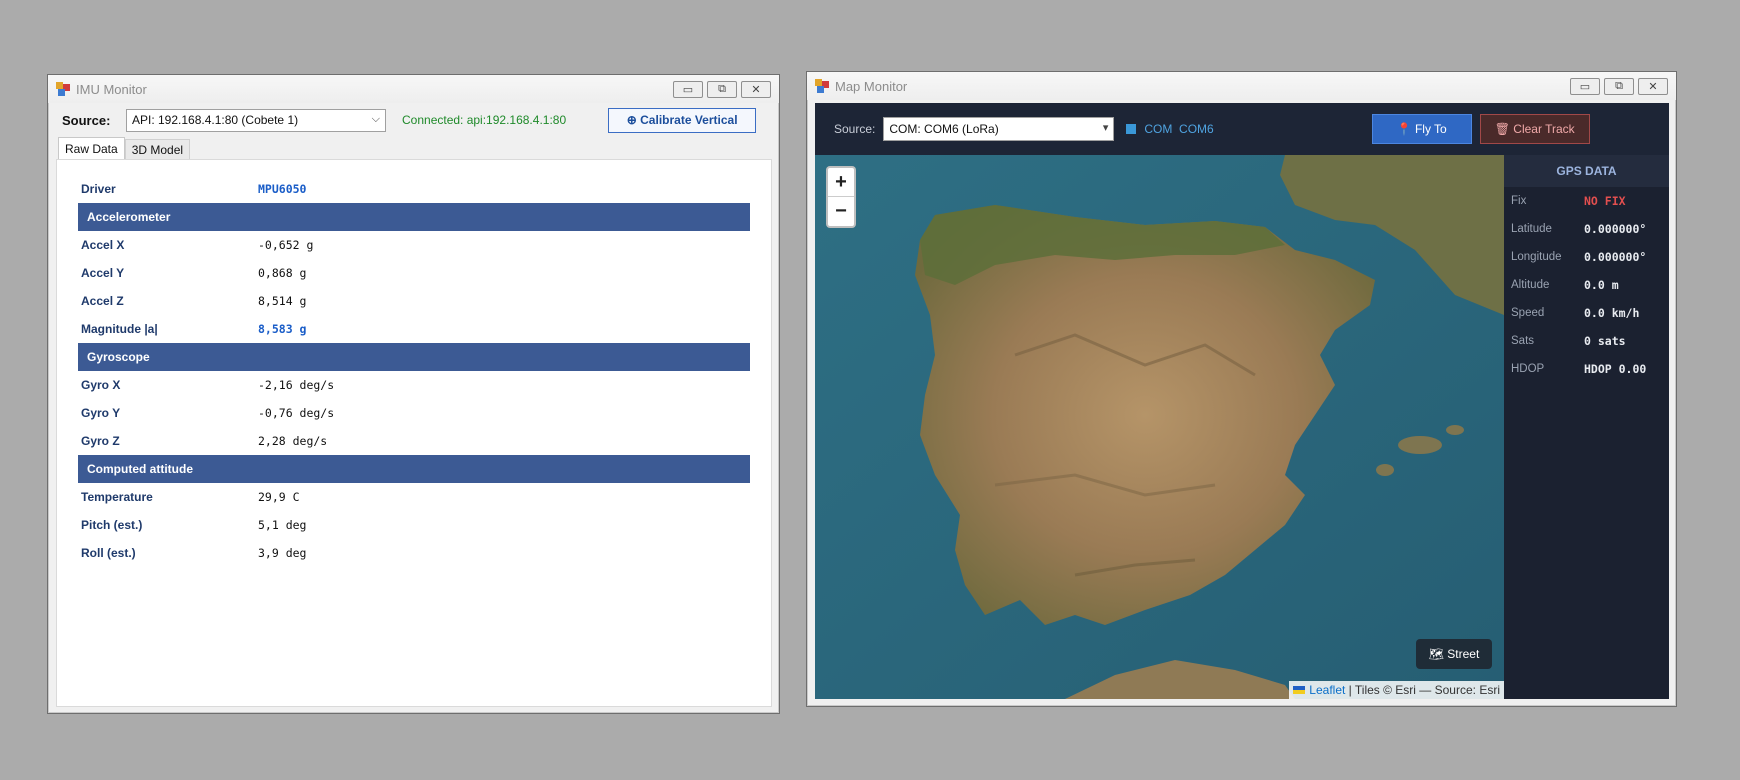 The width and height of the screenshot is (1740, 780). What do you see at coordinates (682, 120) in the screenshot?
I see `calibrate-vertical-button: ⊕ Calibrate Vertical` at bounding box center [682, 120].